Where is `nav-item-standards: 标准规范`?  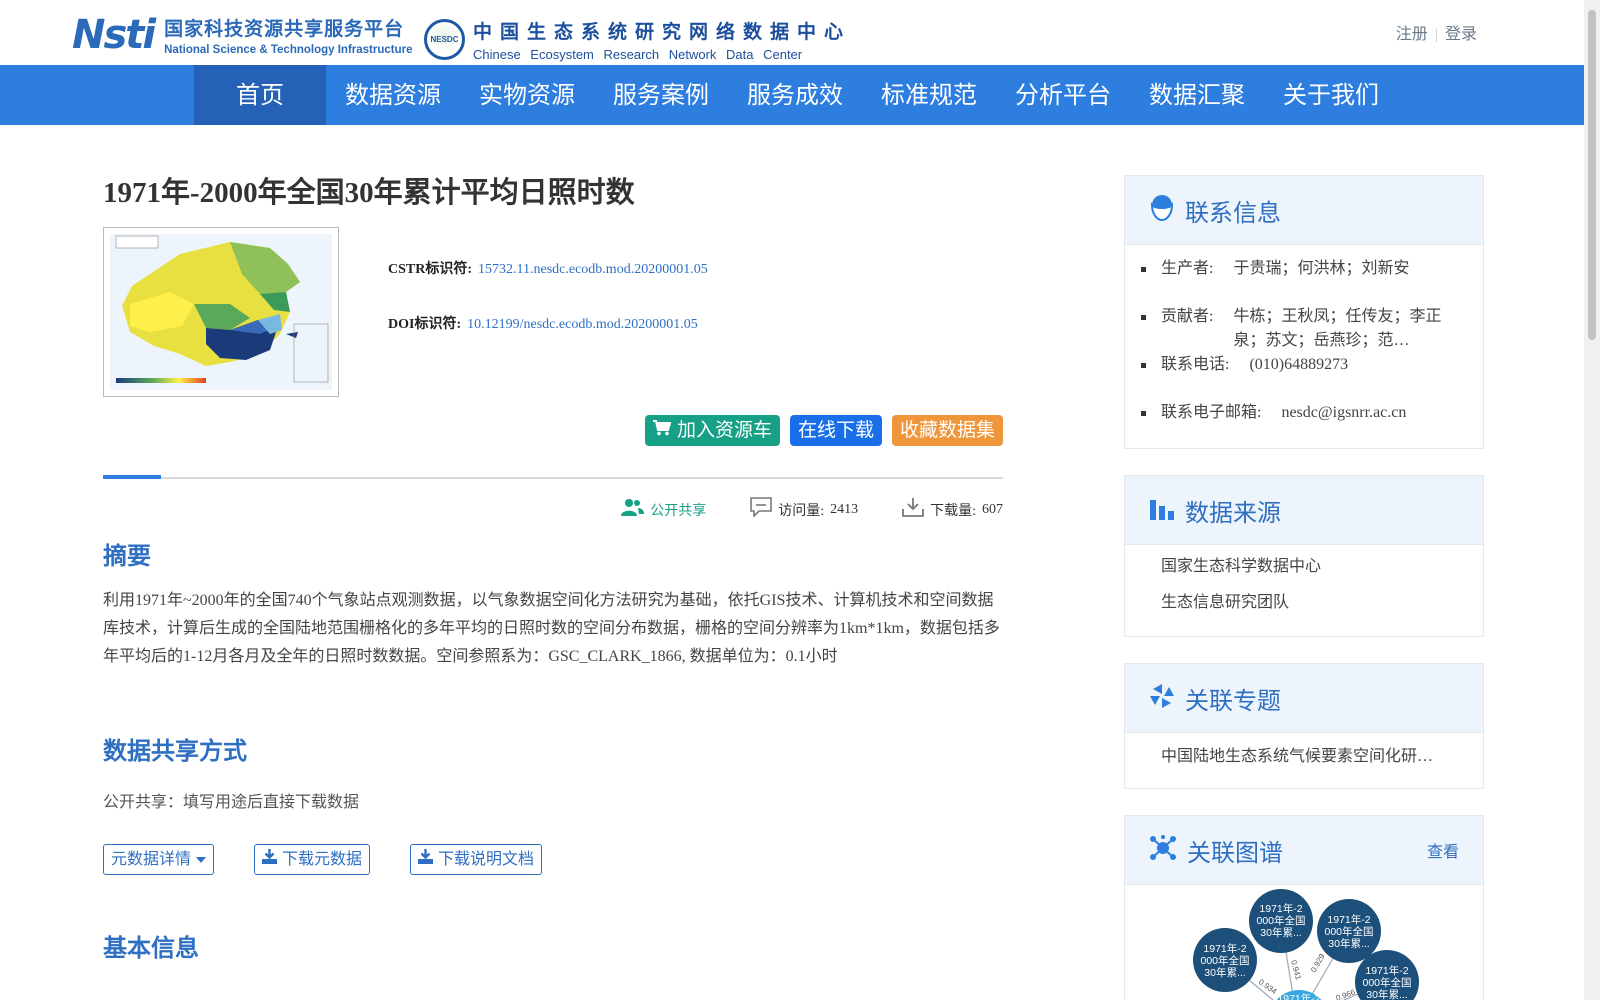
nav-item-standards: 标准规范 is located at coordinates (929, 95).